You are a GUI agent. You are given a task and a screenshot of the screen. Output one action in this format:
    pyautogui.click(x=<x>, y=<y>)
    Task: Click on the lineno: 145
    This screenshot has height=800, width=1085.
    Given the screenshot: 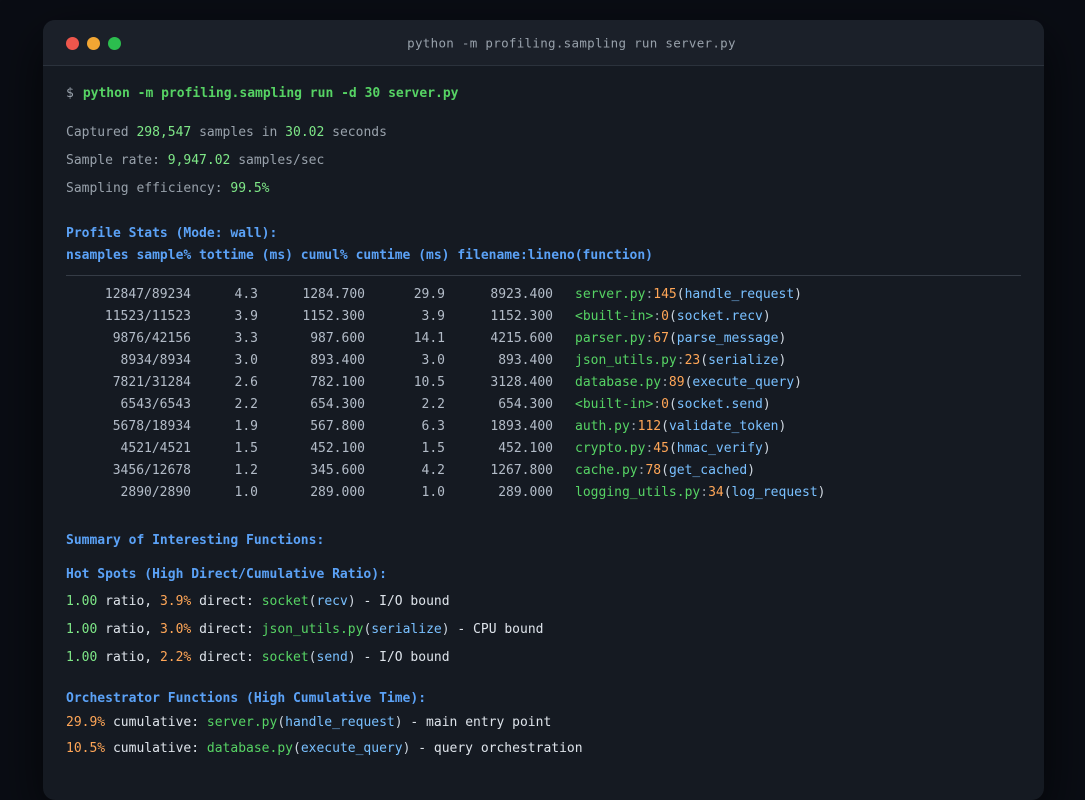 What is the action you would take?
    pyautogui.click(x=665, y=294)
    